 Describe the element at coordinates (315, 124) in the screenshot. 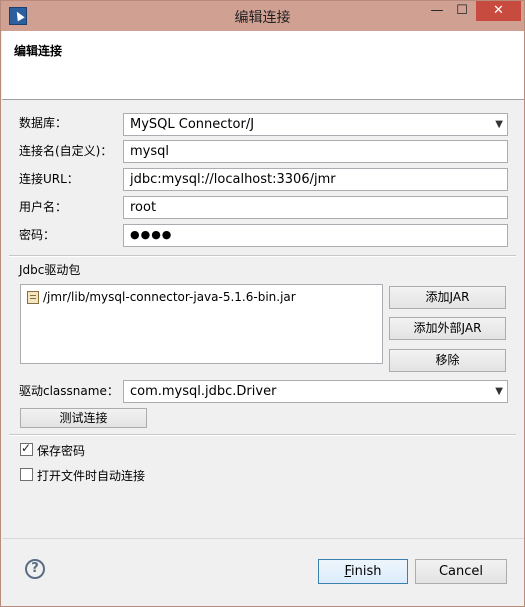

I see `database-select: MySQL Connector/J ▼` at that location.